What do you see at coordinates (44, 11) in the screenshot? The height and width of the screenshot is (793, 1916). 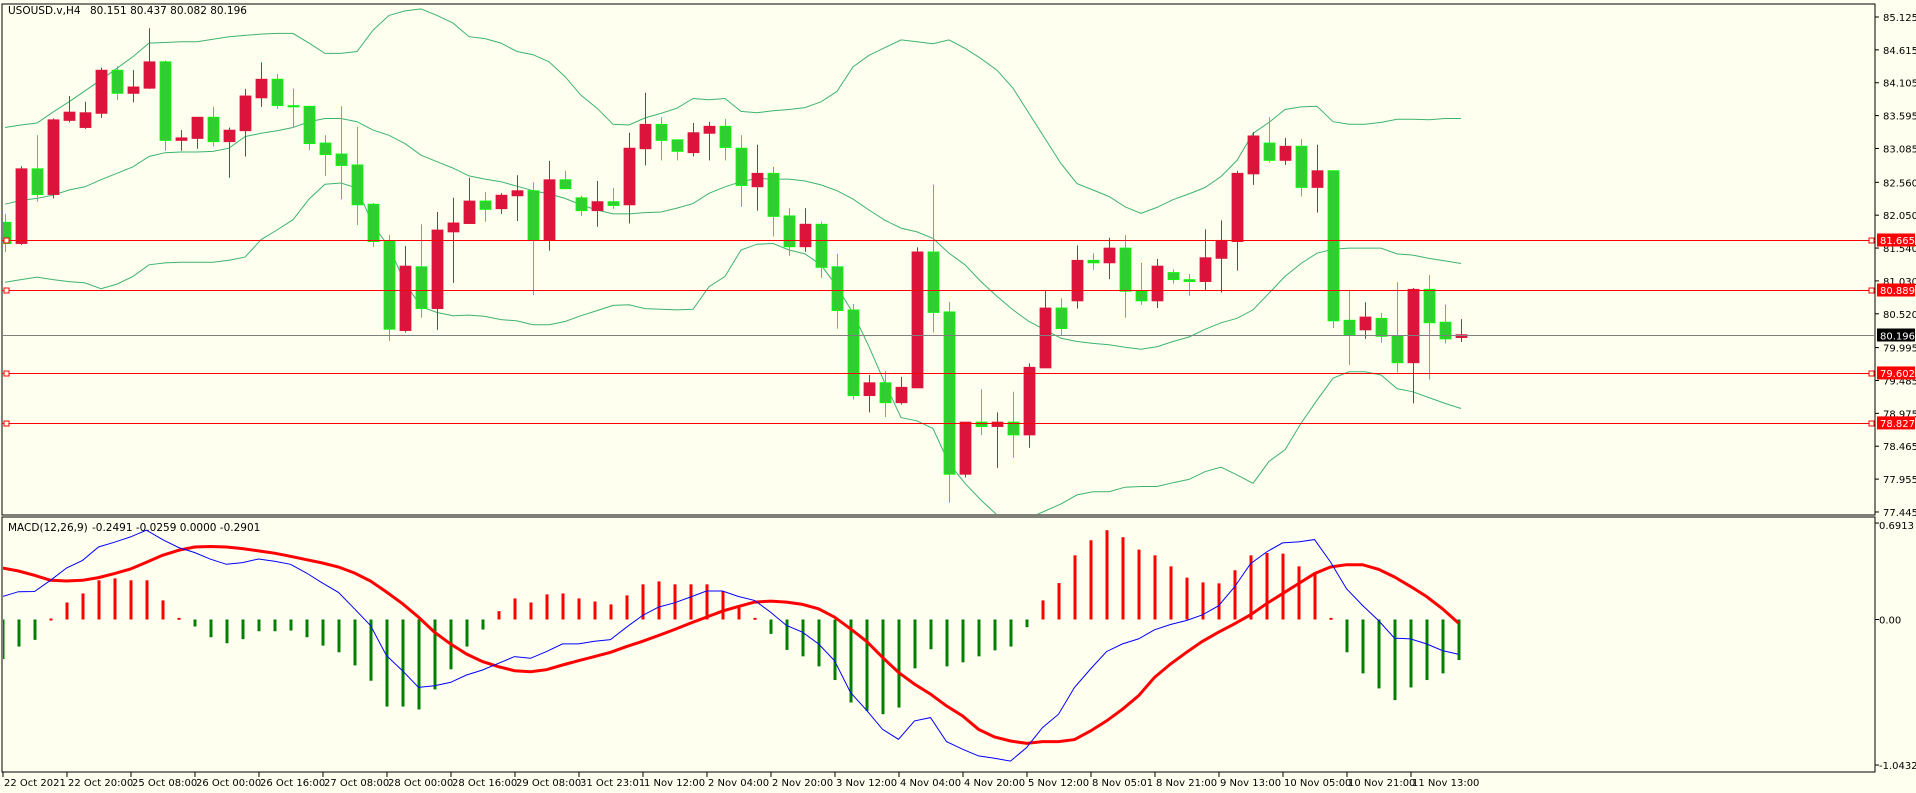 I see `symbol-label: USOUSD.v,H4` at bounding box center [44, 11].